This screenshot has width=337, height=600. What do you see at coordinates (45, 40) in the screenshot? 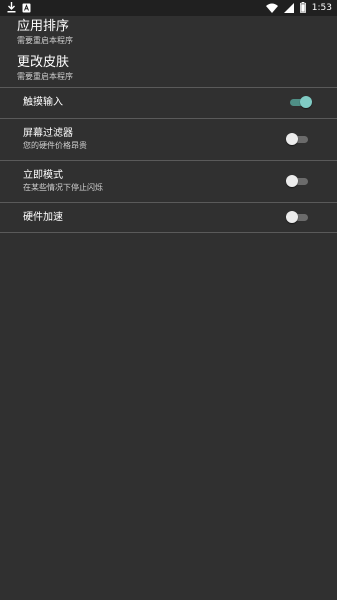
I see `app-sort-subtitle: 需要重启本程序` at bounding box center [45, 40].